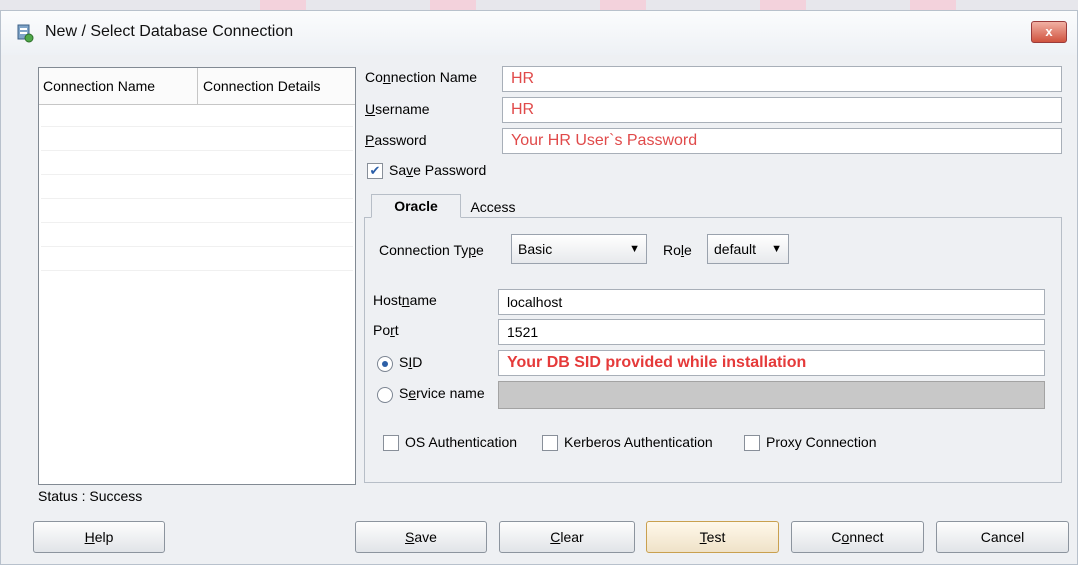 The image size is (1078, 565). I want to click on sid-label: SID, so click(411, 362).